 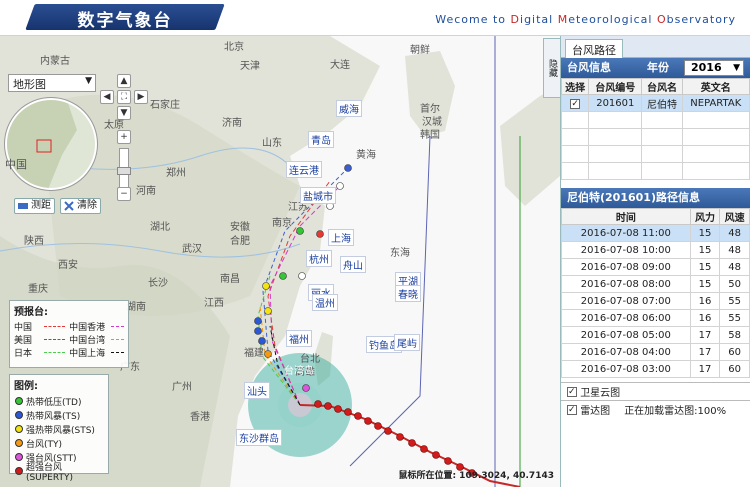 I want to click on path-info-header: 尼伯特(201601)路径信息, so click(x=655, y=198).